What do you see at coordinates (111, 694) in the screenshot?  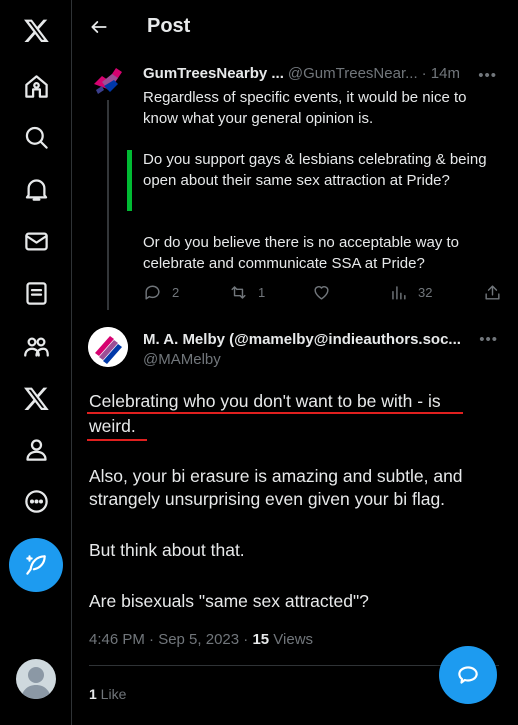 I see `like-label: Like` at bounding box center [111, 694].